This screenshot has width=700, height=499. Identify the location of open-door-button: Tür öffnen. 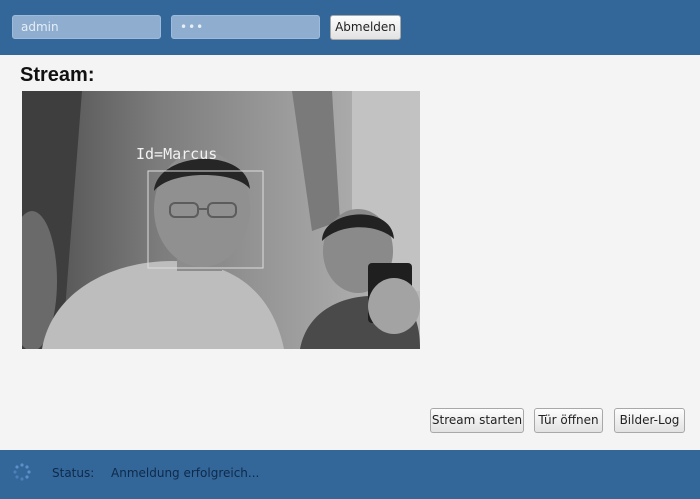
(568, 420).